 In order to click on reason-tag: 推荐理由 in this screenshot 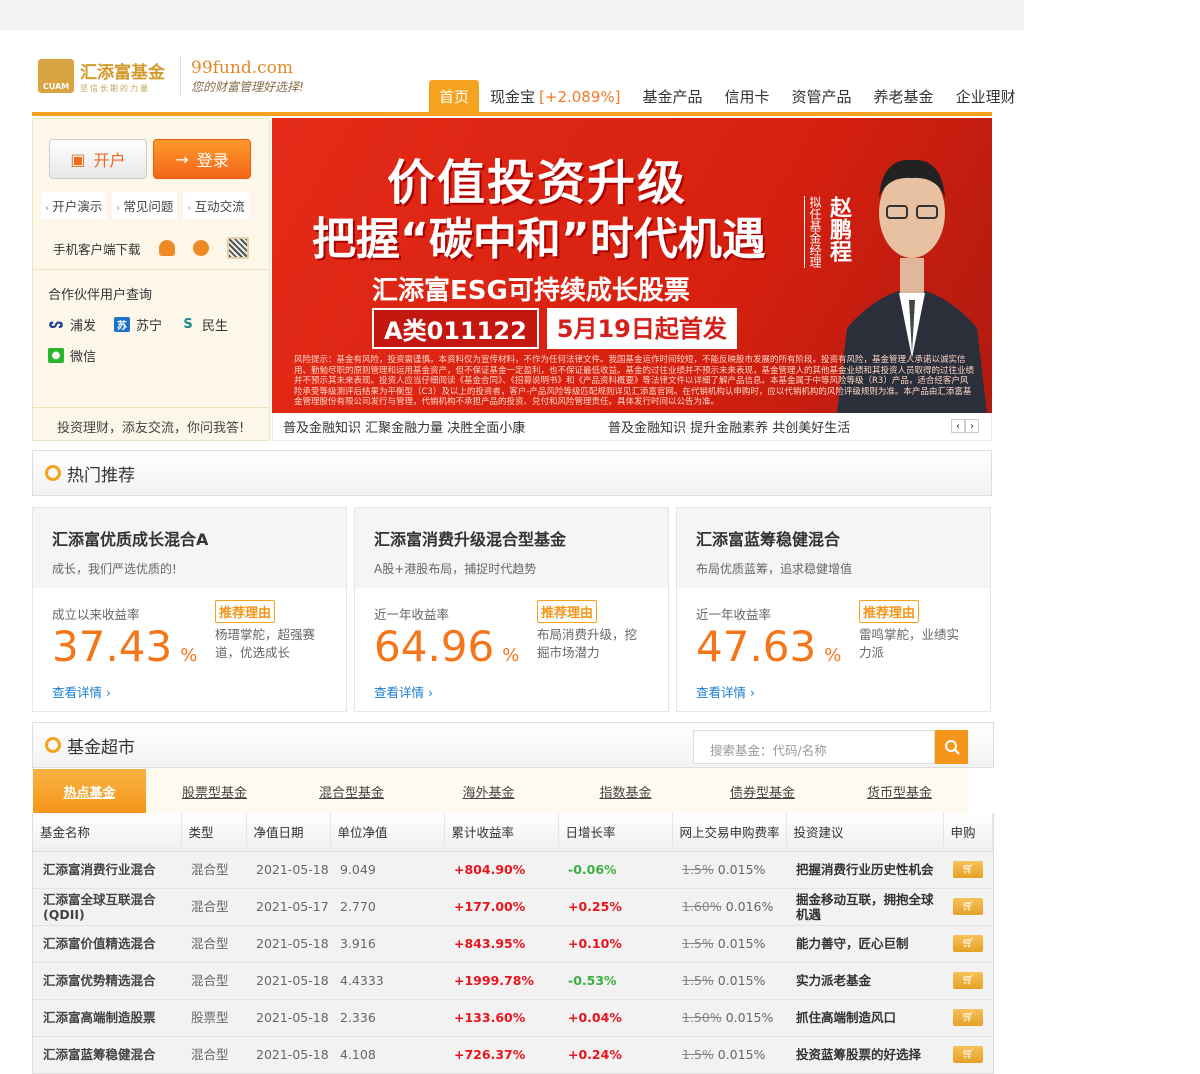, I will do `click(245, 611)`.